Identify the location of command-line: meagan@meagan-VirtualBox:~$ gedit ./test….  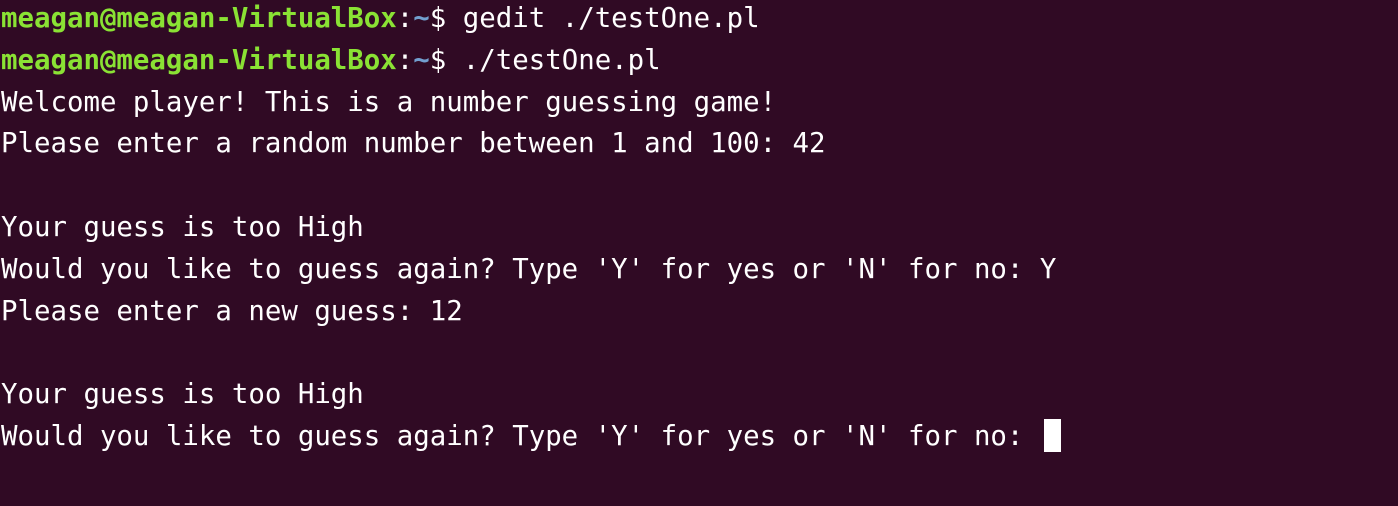
(699, 20).